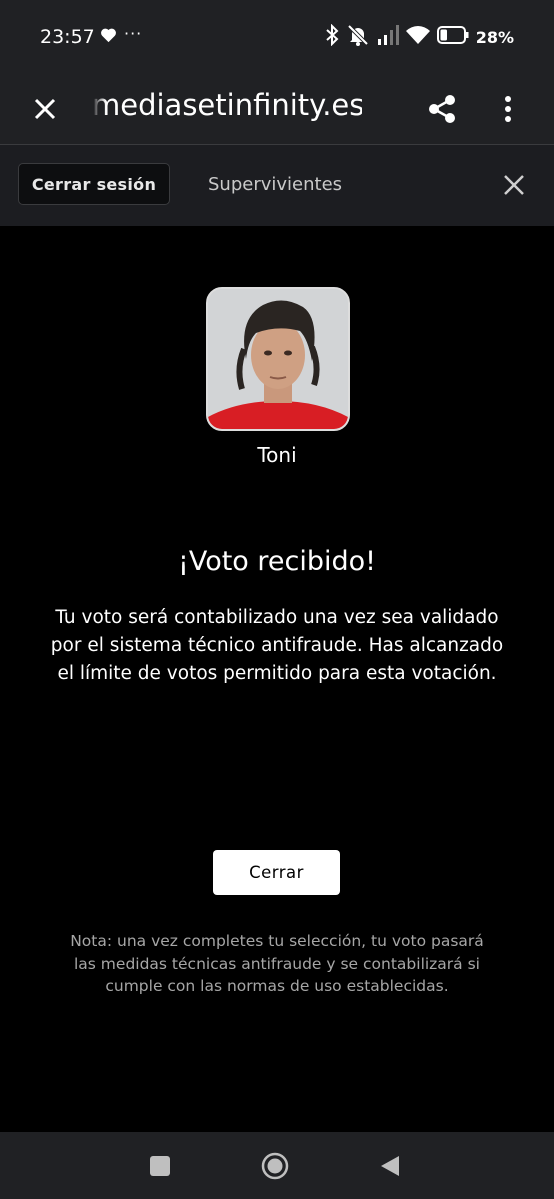 This screenshot has height=1199, width=554. I want to click on battery-percent: 28%, so click(494, 37).